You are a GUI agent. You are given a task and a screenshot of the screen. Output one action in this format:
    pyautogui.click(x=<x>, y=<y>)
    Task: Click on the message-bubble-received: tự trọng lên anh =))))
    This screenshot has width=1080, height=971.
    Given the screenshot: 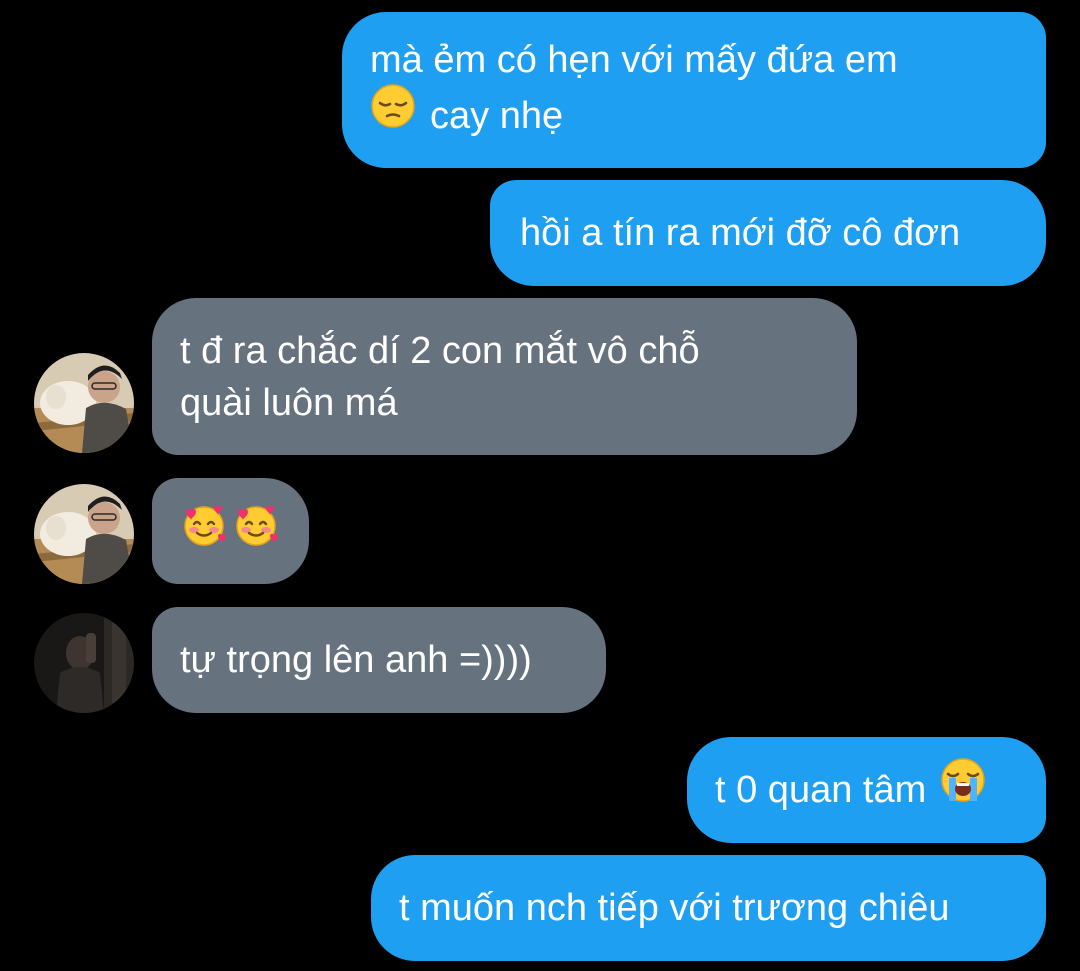 What is the action you would take?
    pyautogui.click(x=379, y=660)
    